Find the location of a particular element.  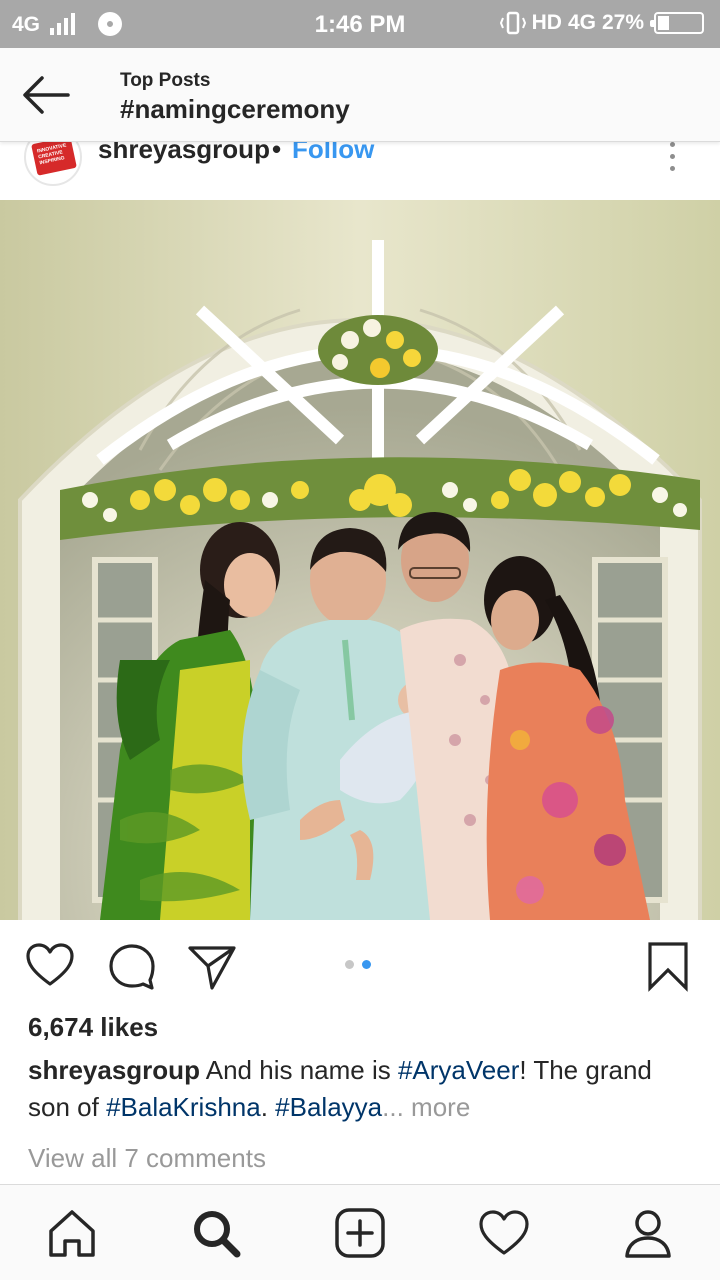

hashtag-link: #AryaVeer is located at coordinates (458, 1070).